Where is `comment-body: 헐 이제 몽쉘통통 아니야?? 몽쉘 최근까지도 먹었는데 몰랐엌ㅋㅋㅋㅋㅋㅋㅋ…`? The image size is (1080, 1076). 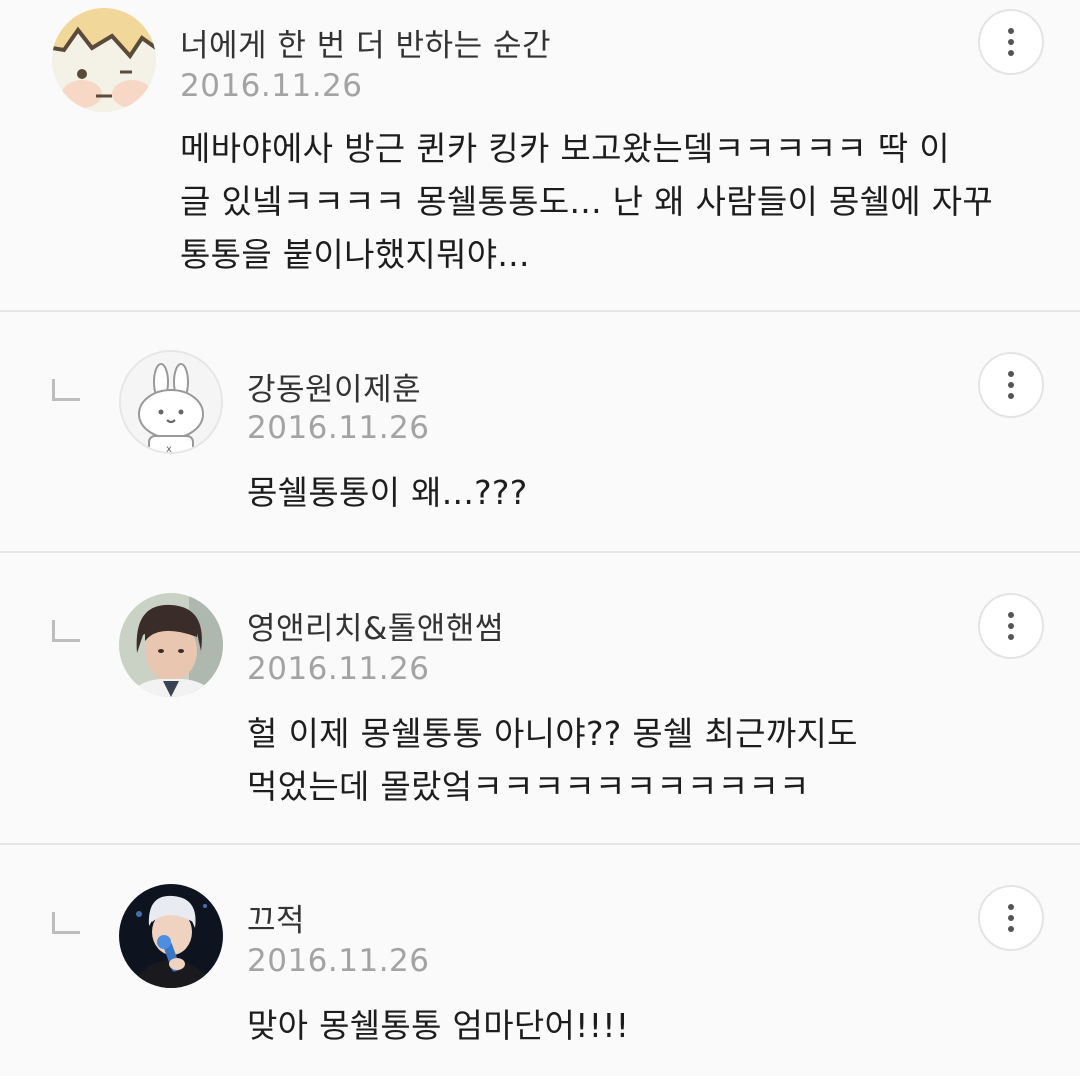 comment-body: 헐 이제 몽쉘통통 아니야?? 몽쉘 최근까지도 먹었는데 몰랐엌ㅋㅋㅋㅋㅋㅋㅋ… is located at coordinates (552, 760).